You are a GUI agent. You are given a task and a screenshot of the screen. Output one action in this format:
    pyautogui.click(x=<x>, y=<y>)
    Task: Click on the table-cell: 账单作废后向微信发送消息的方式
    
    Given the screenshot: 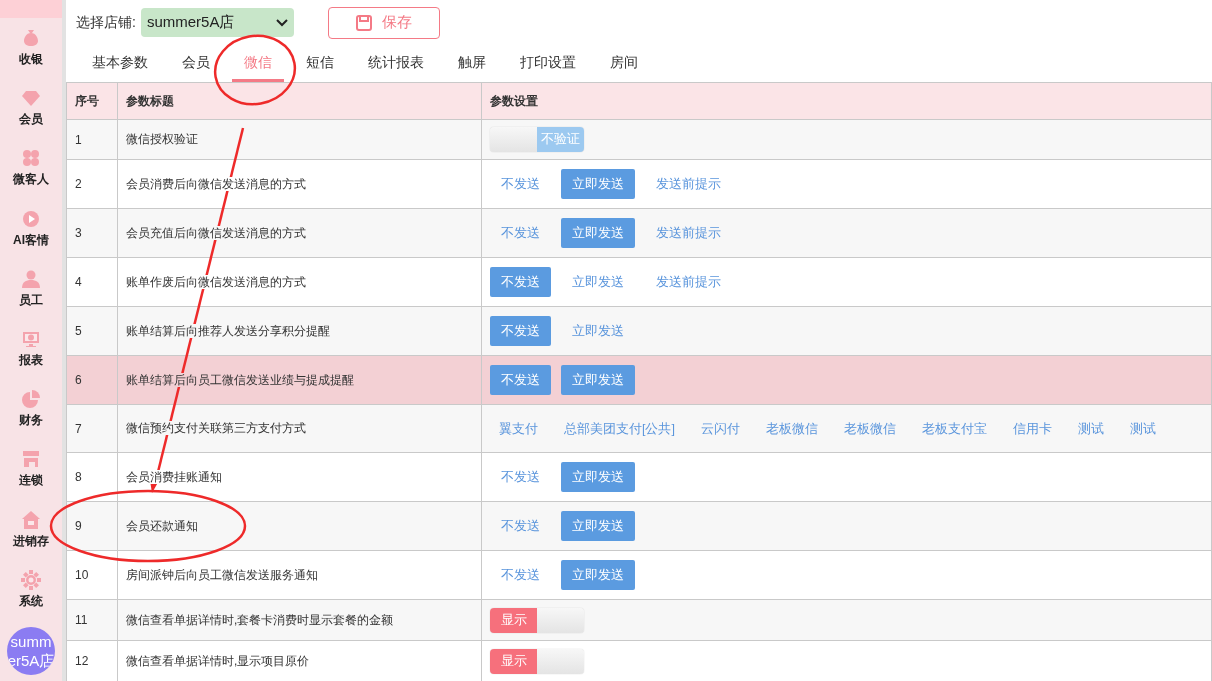 What is the action you would take?
    pyautogui.click(x=216, y=281)
    